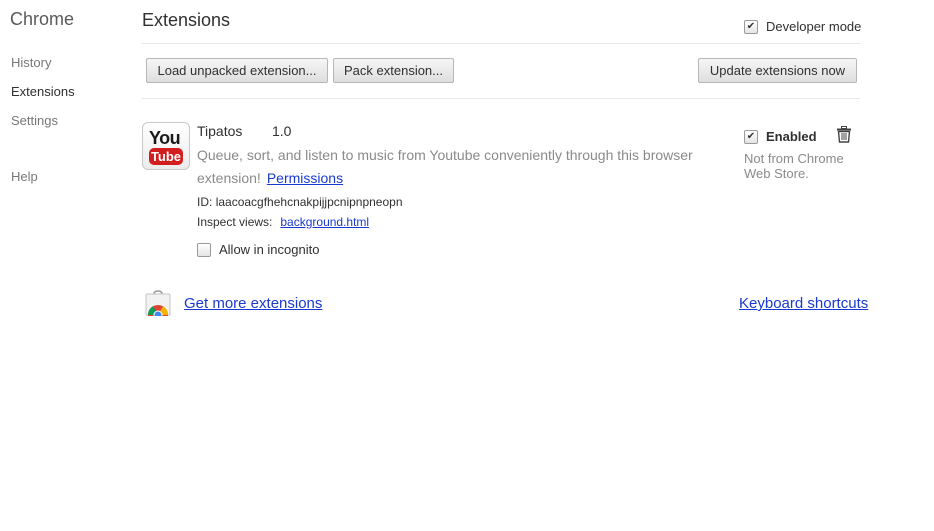 The image size is (934, 531). Describe the element at coordinates (814, 26) in the screenshot. I see `developer-mode-label: Developer mode` at that location.